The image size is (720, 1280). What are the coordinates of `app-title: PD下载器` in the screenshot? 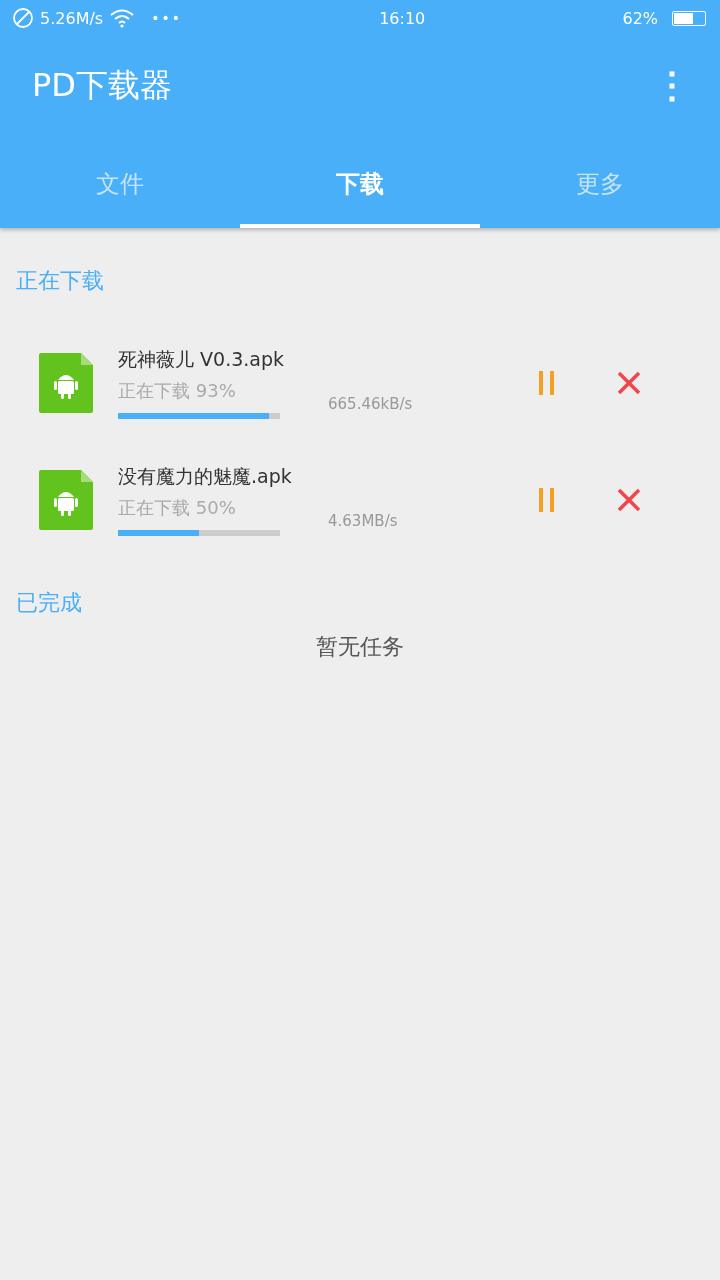 It's located at (102, 85).